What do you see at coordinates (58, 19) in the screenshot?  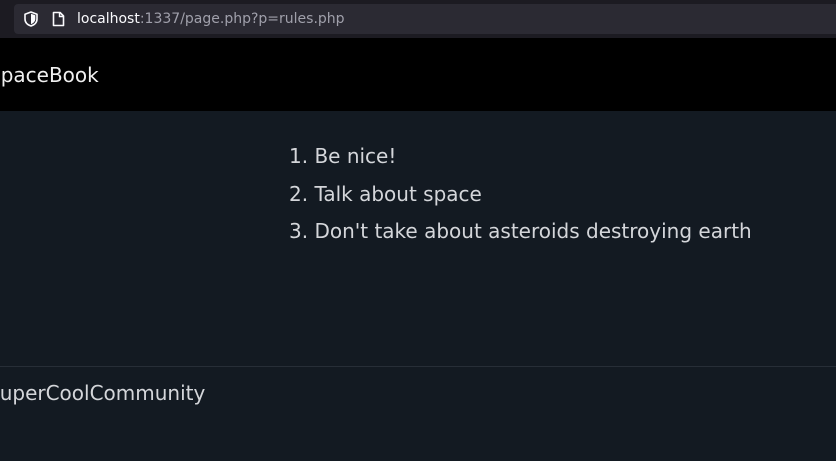 I see `page-info-icon` at bounding box center [58, 19].